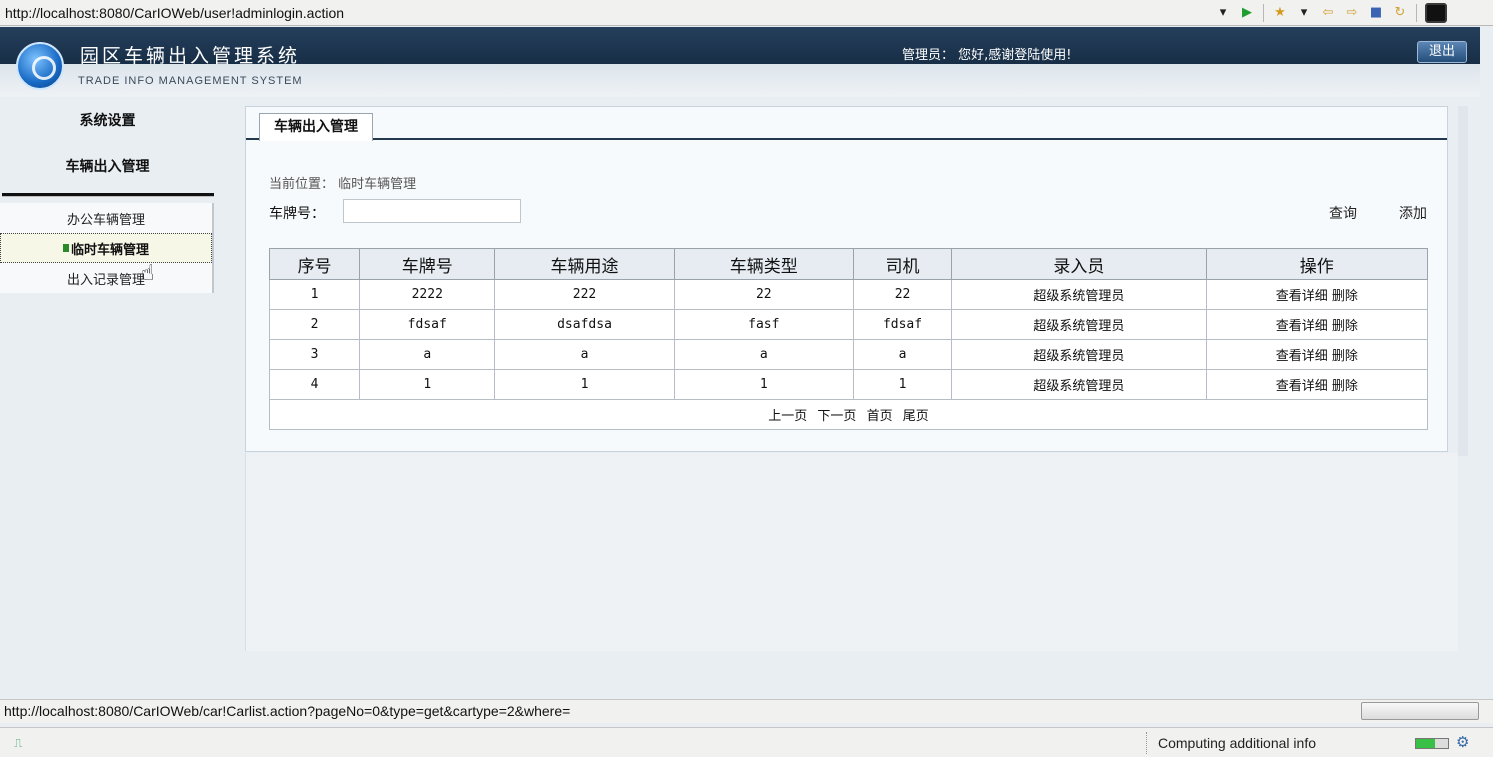 This screenshot has width=1493, height=757. Describe the element at coordinates (148, 273) in the screenshot. I see `hand-cursor-icon: ☝` at that location.